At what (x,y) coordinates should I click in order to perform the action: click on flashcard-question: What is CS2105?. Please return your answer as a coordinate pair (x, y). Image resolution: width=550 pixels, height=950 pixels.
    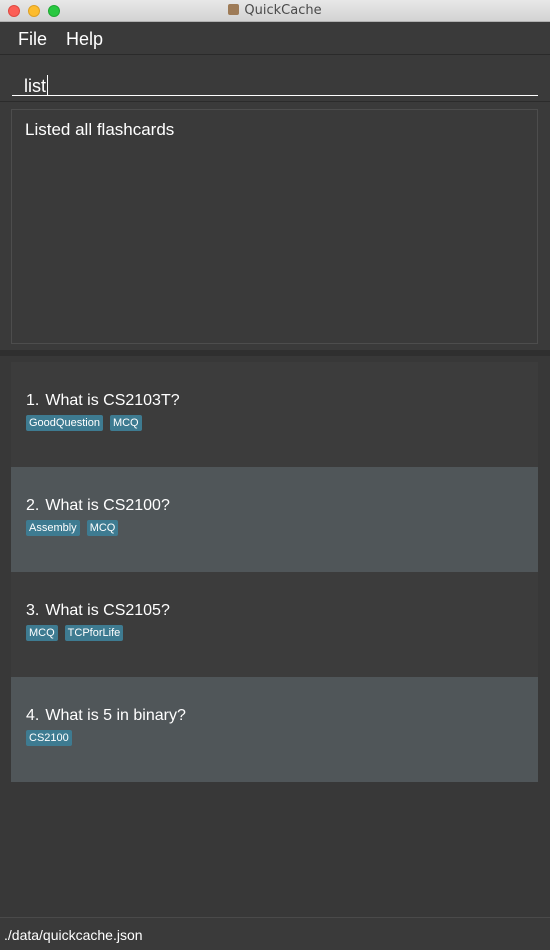
    Looking at the image, I should click on (107, 610).